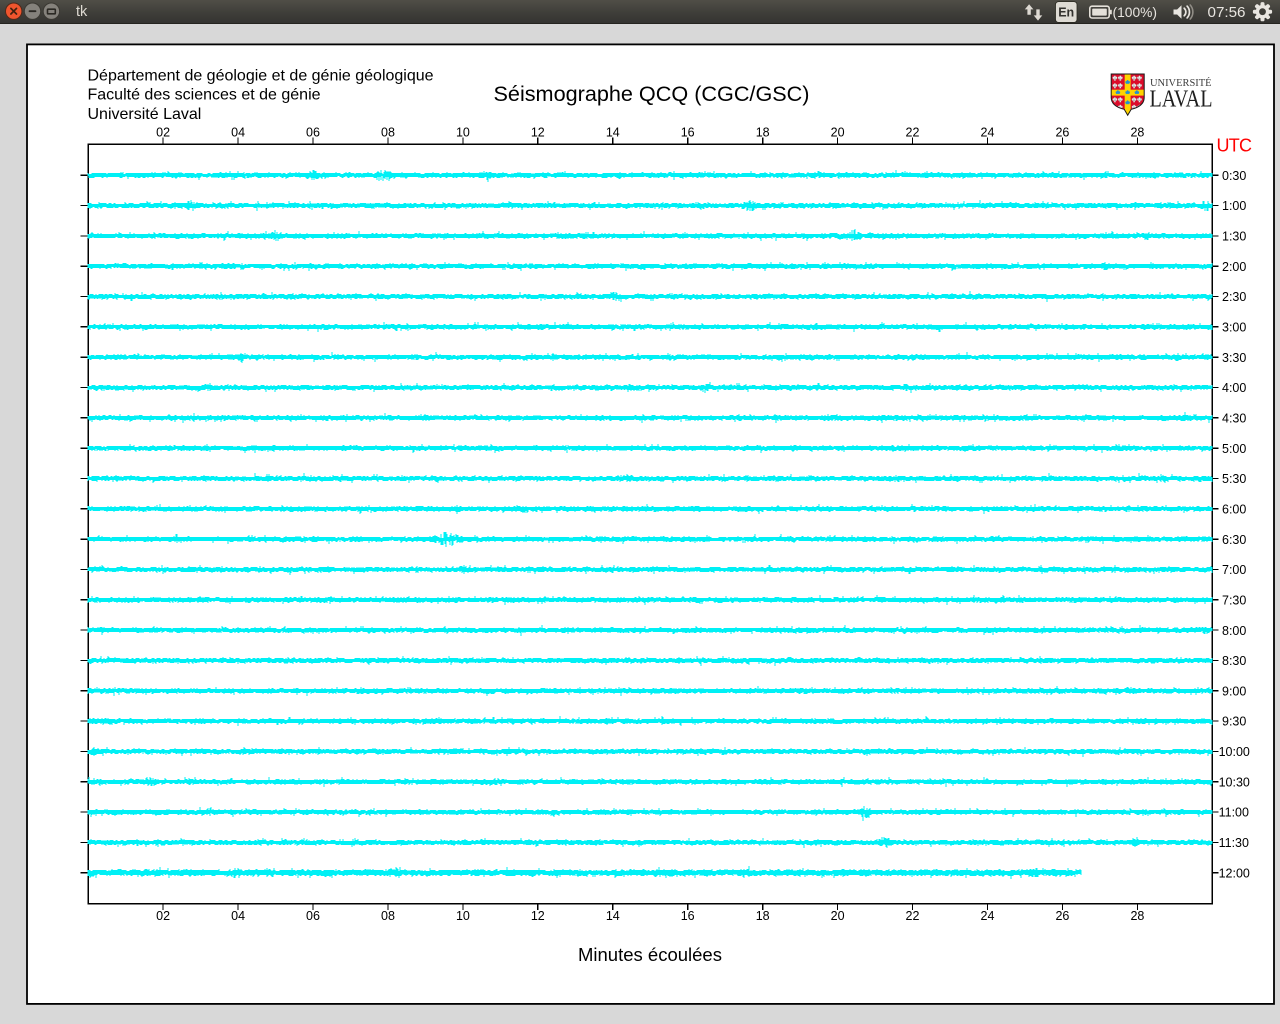  I want to click on svg-text: 3:00, so click(1234, 327).